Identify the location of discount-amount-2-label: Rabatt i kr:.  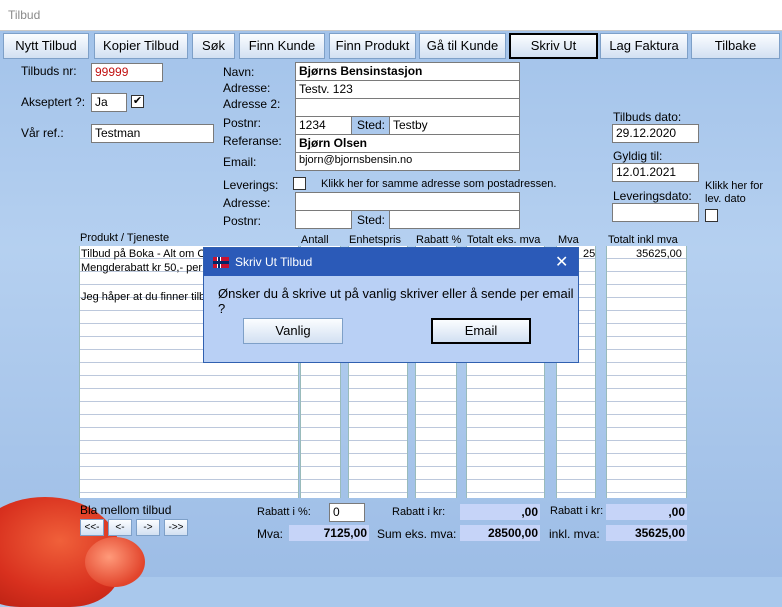
(577, 511).